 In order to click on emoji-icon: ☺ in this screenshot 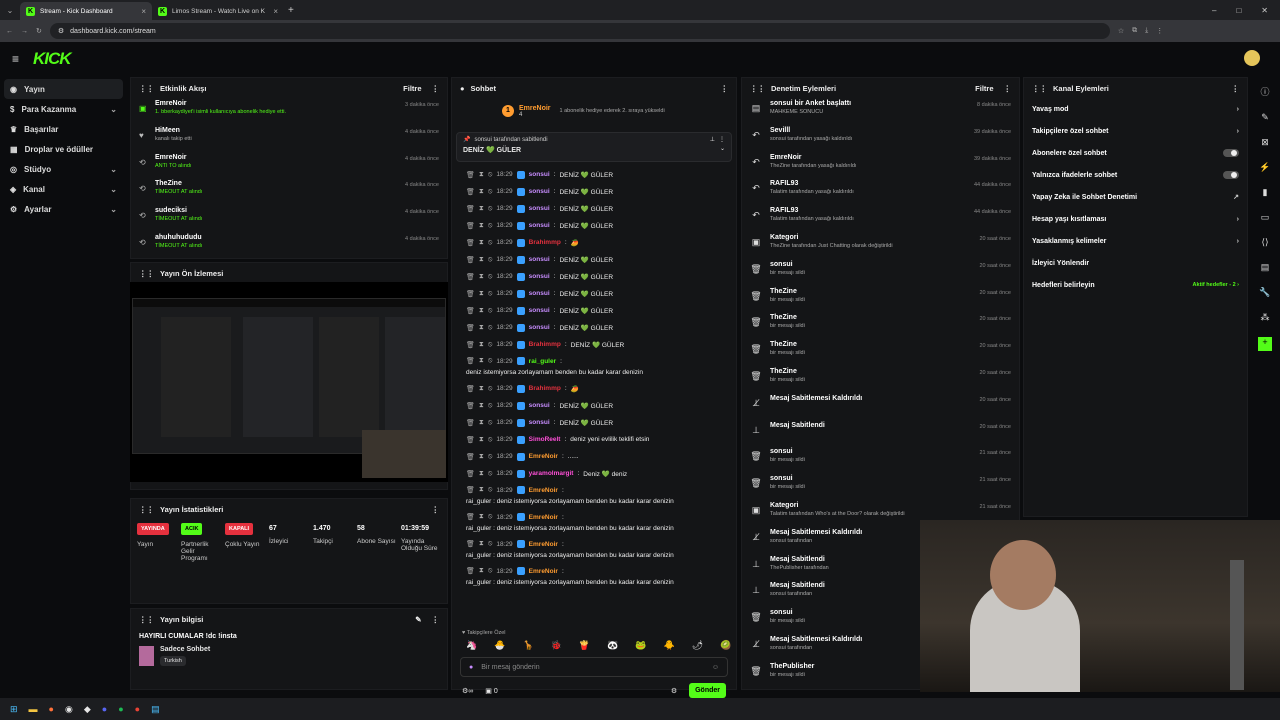, I will do `click(715, 667)`.